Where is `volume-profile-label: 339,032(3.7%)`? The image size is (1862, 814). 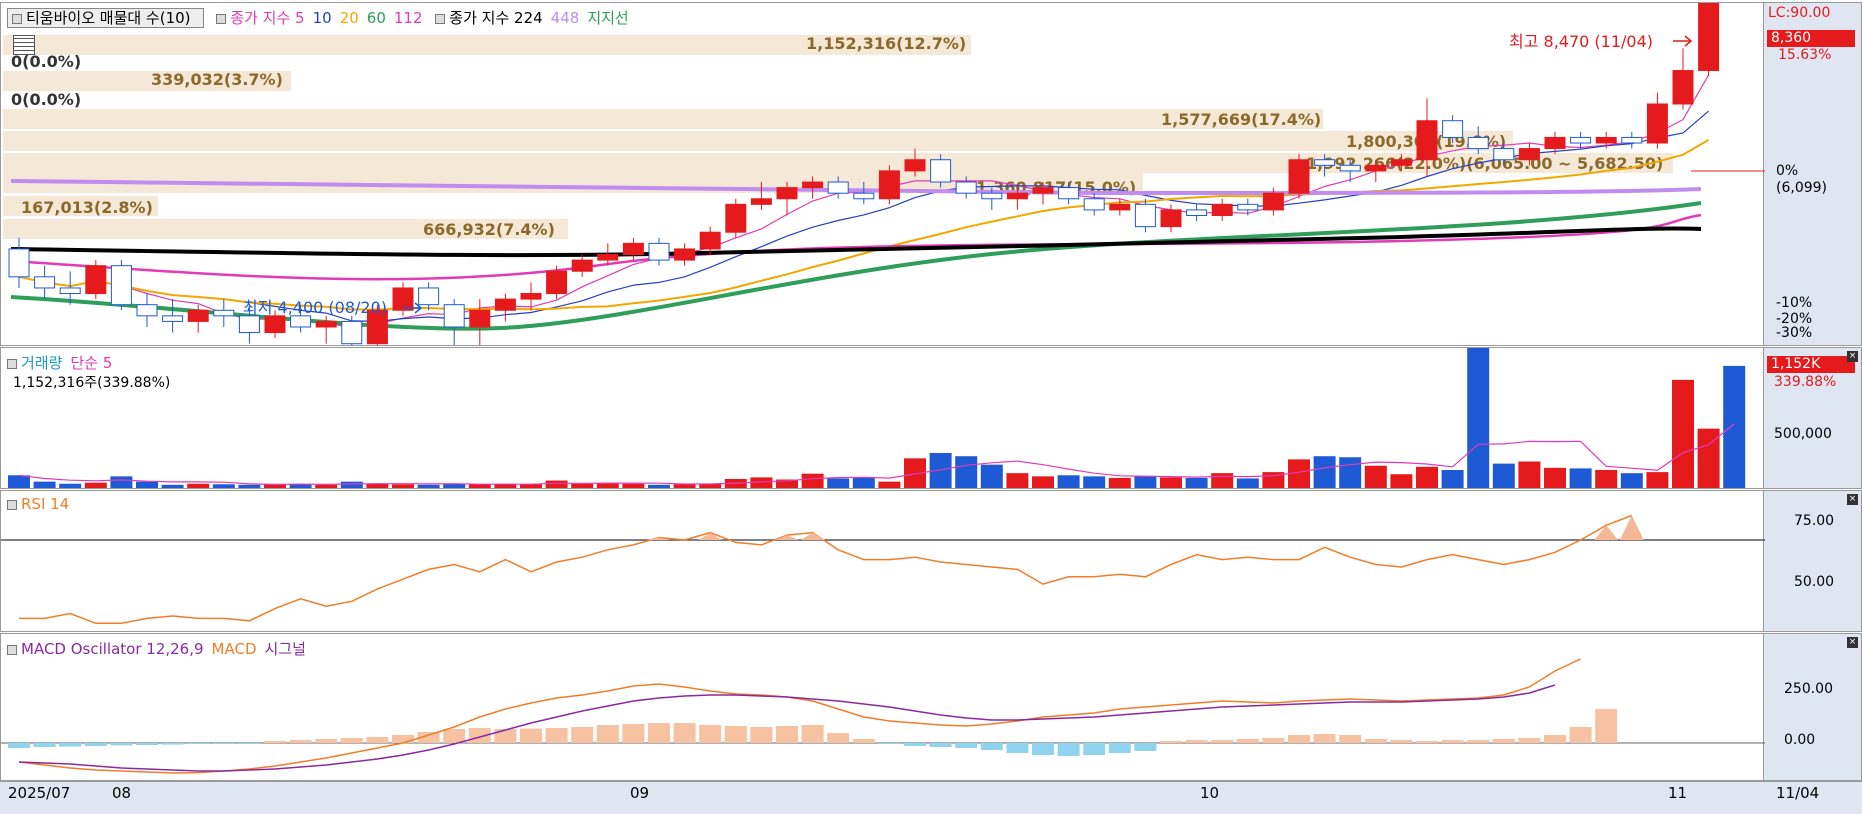 volume-profile-label: 339,032(3.7%) is located at coordinates (217, 79).